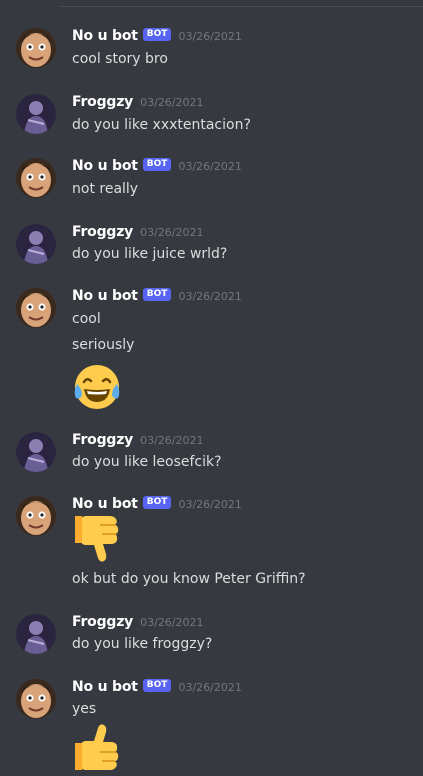  I want to click on divider, so click(241, 6).